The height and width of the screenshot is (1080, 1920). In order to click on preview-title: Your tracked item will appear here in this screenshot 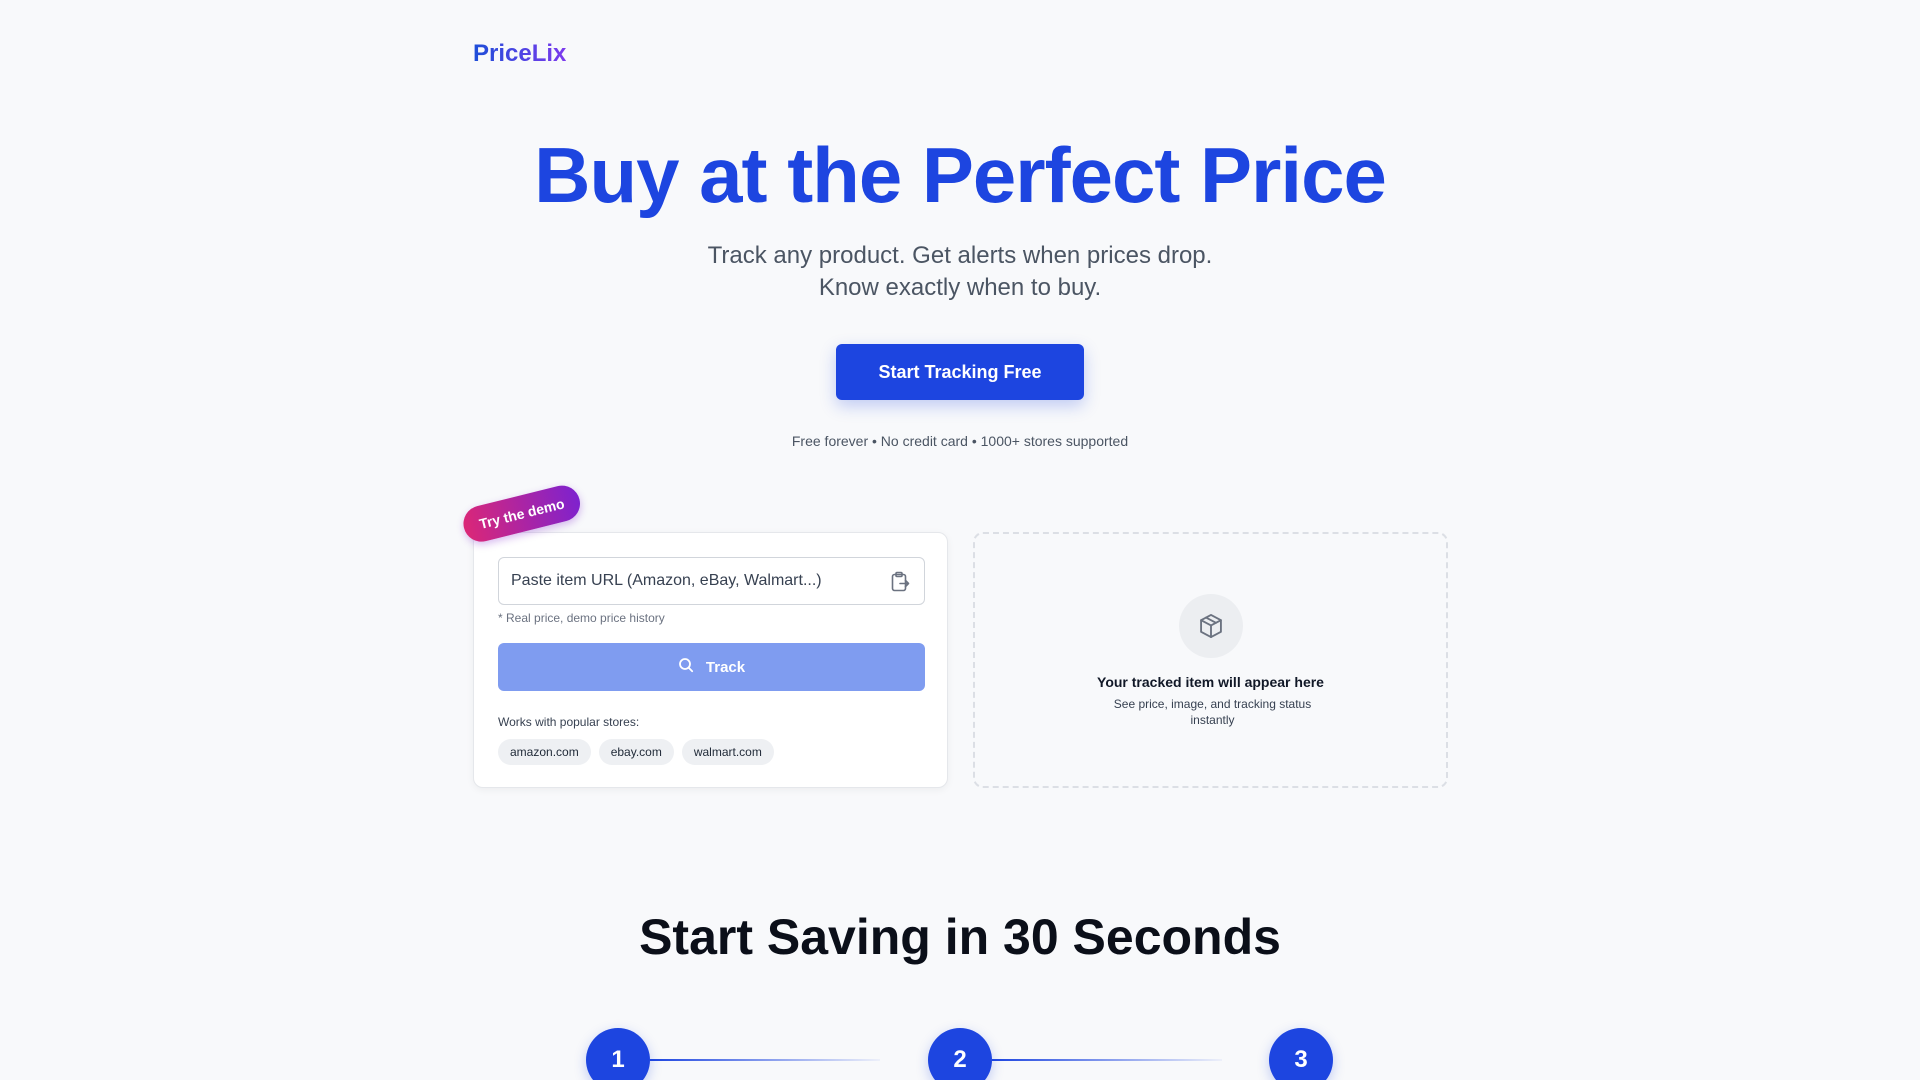, I will do `click(1210, 682)`.